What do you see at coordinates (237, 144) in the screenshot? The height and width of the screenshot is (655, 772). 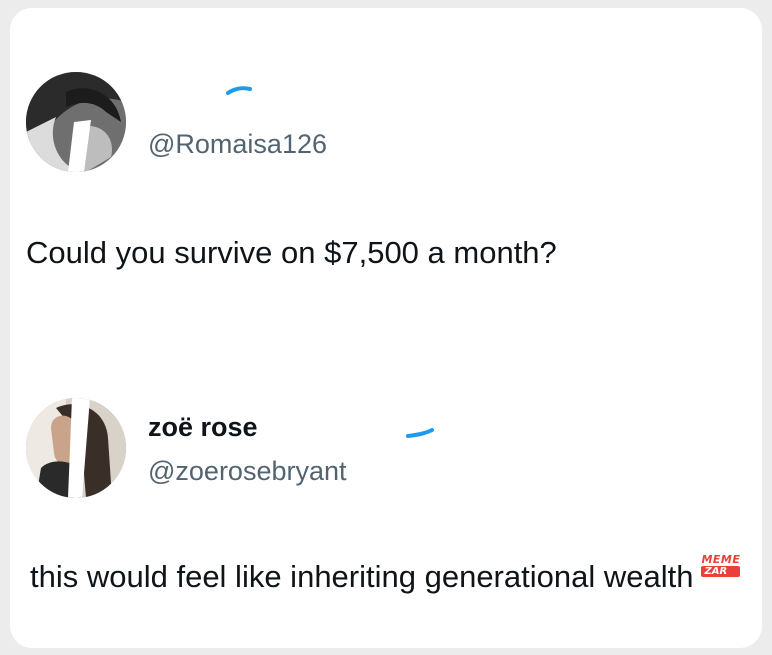 I see `tweet-handle: @Romaisa126` at bounding box center [237, 144].